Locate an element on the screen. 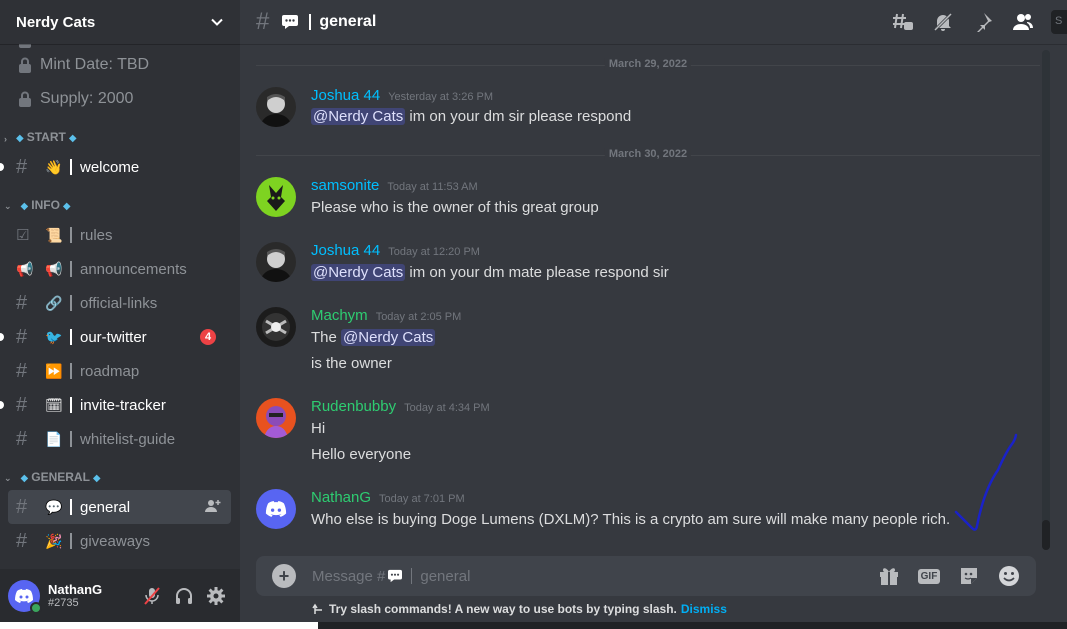 Image resolution: width=1067 pixels, height=629 pixels. channel-item-announcements: 📢 📢 announcements is located at coordinates (116, 269).